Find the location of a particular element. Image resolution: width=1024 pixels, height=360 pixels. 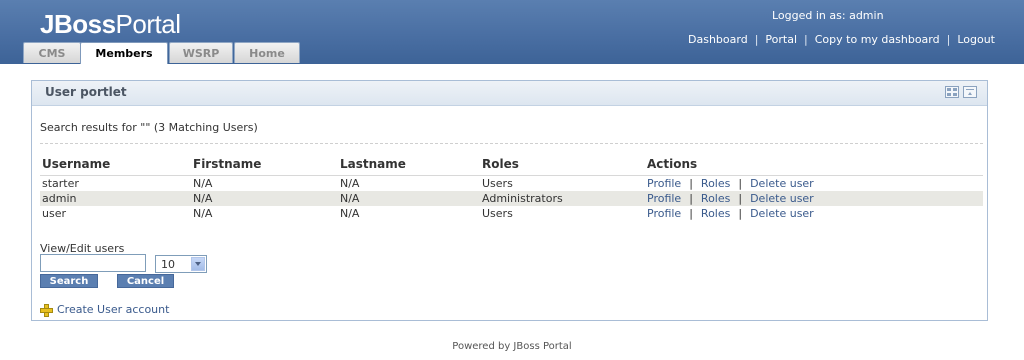

cancel-button: Cancel is located at coordinates (145, 281).